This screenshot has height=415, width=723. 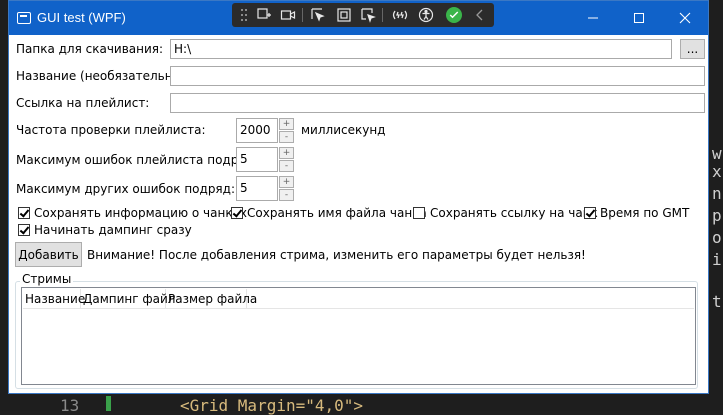 What do you see at coordinates (4, 205) in the screenshot?
I see `background-editor-left` at bounding box center [4, 205].